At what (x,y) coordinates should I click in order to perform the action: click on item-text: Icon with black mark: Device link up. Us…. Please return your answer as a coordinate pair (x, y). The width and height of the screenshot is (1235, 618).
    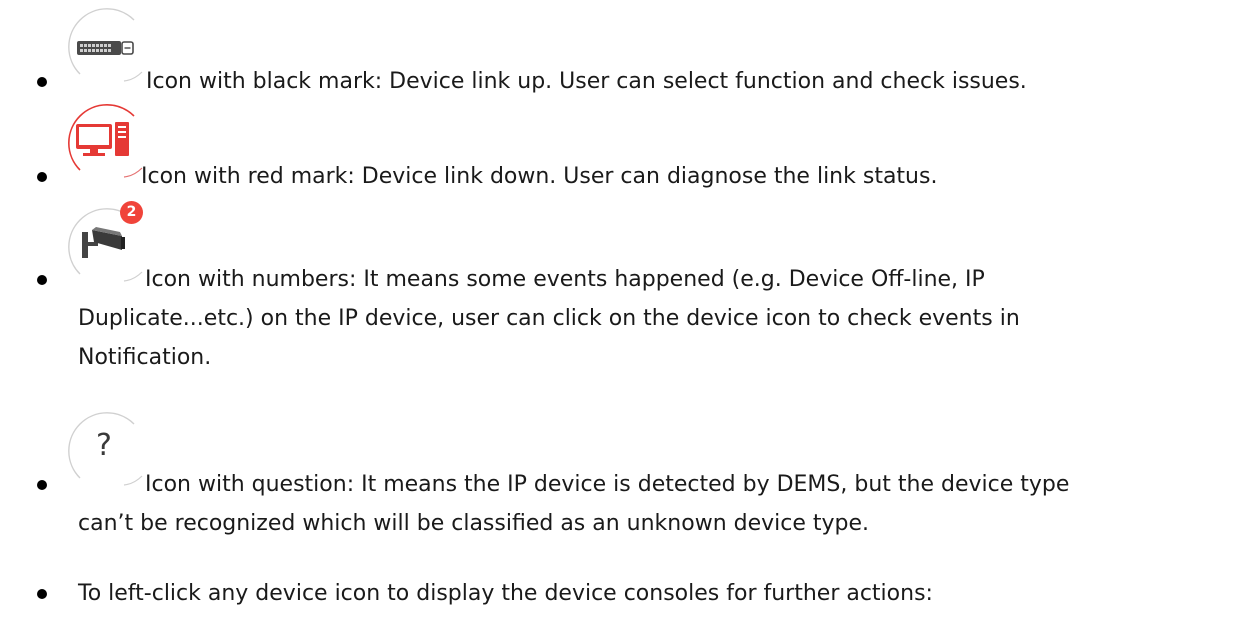
    Looking at the image, I should click on (586, 81).